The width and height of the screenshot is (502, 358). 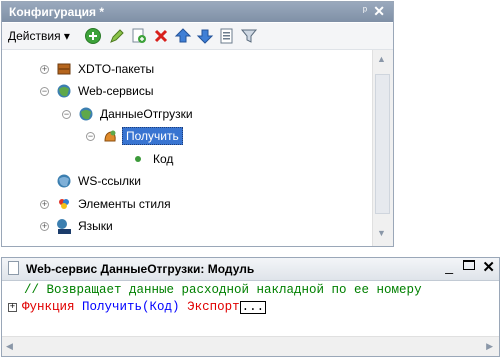 I want to click on tree-item-label-selected: Получить, so click(x=152, y=136).